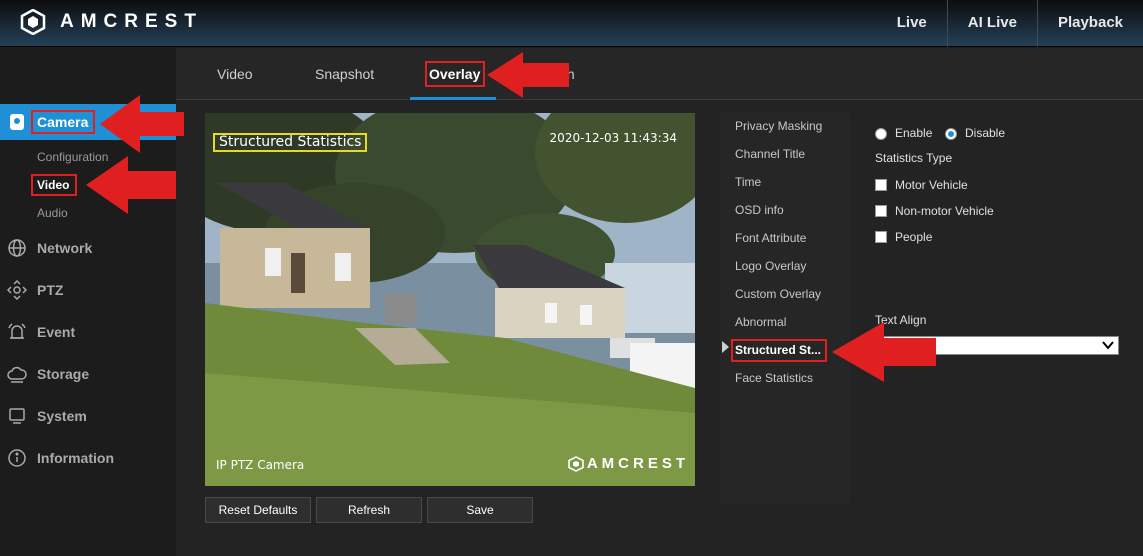 This screenshot has width=1143, height=556. What do you see at coordinates (760, 322) in the screenshot?
I see `submenu-abnormal: Abnormal` at bounding box center [760, 322].